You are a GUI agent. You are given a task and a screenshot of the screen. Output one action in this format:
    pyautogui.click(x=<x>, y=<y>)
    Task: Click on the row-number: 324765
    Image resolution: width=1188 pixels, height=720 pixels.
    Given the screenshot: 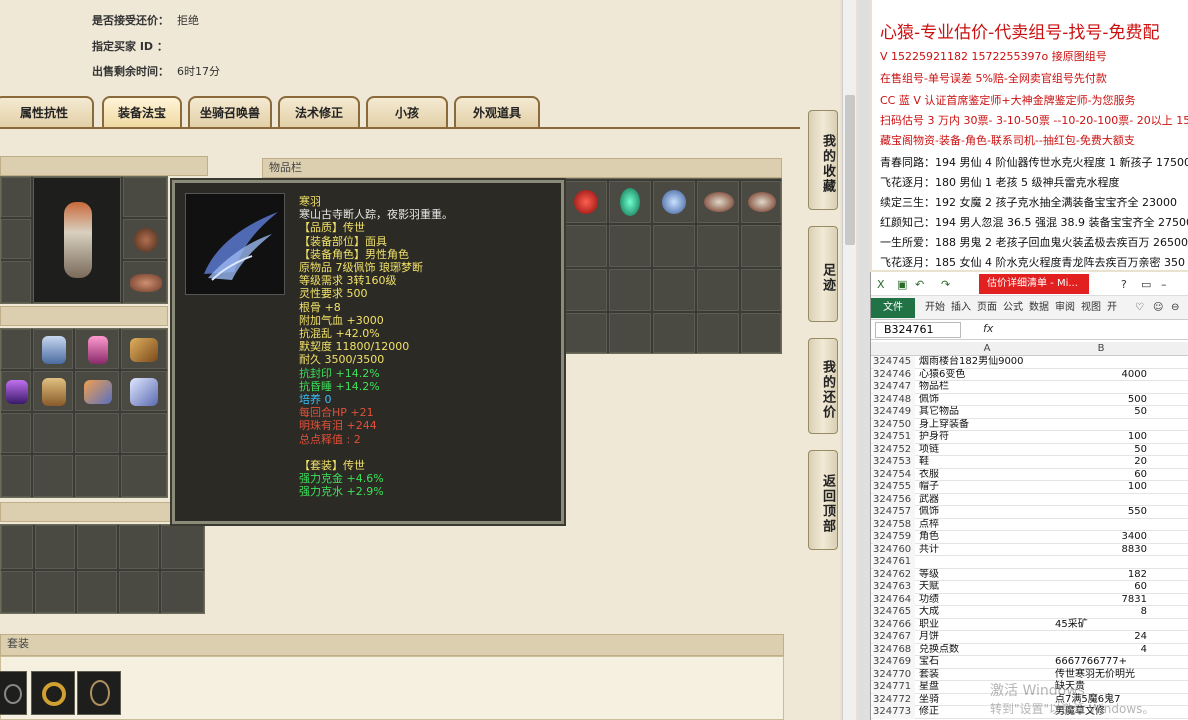 What is the action you would take?
    pyautogui.click(x=894, y=612)
    